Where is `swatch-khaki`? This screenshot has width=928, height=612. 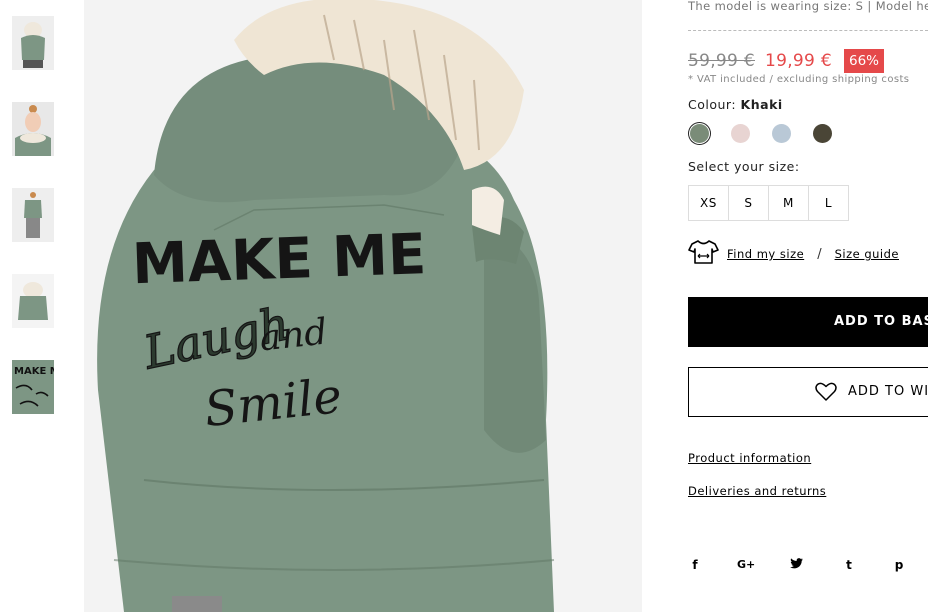 swatch-khaki is located at coordinates (699, 133).